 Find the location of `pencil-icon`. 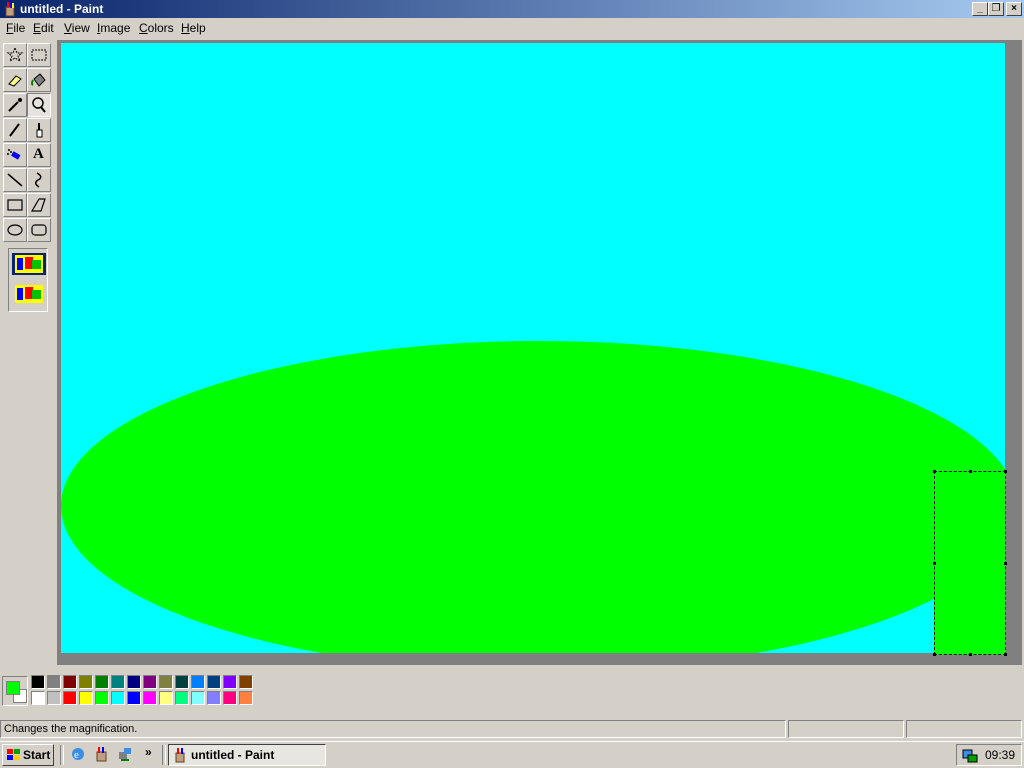

pencil-icon is located at coordinates (14, 130).